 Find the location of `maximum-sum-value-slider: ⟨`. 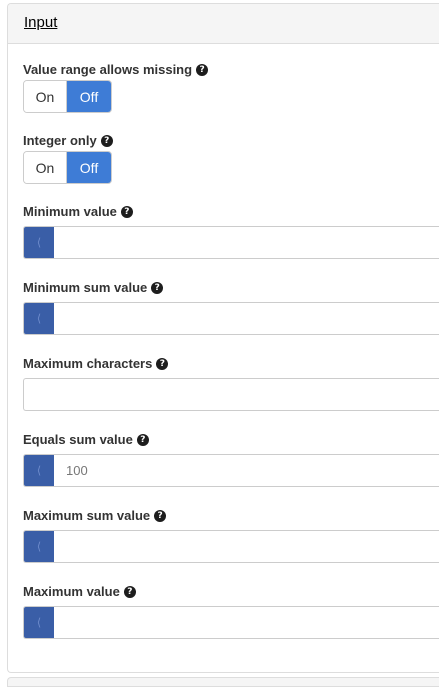

maximum-sum-value-slider: ⟨ is located at coordinates (231, 546).